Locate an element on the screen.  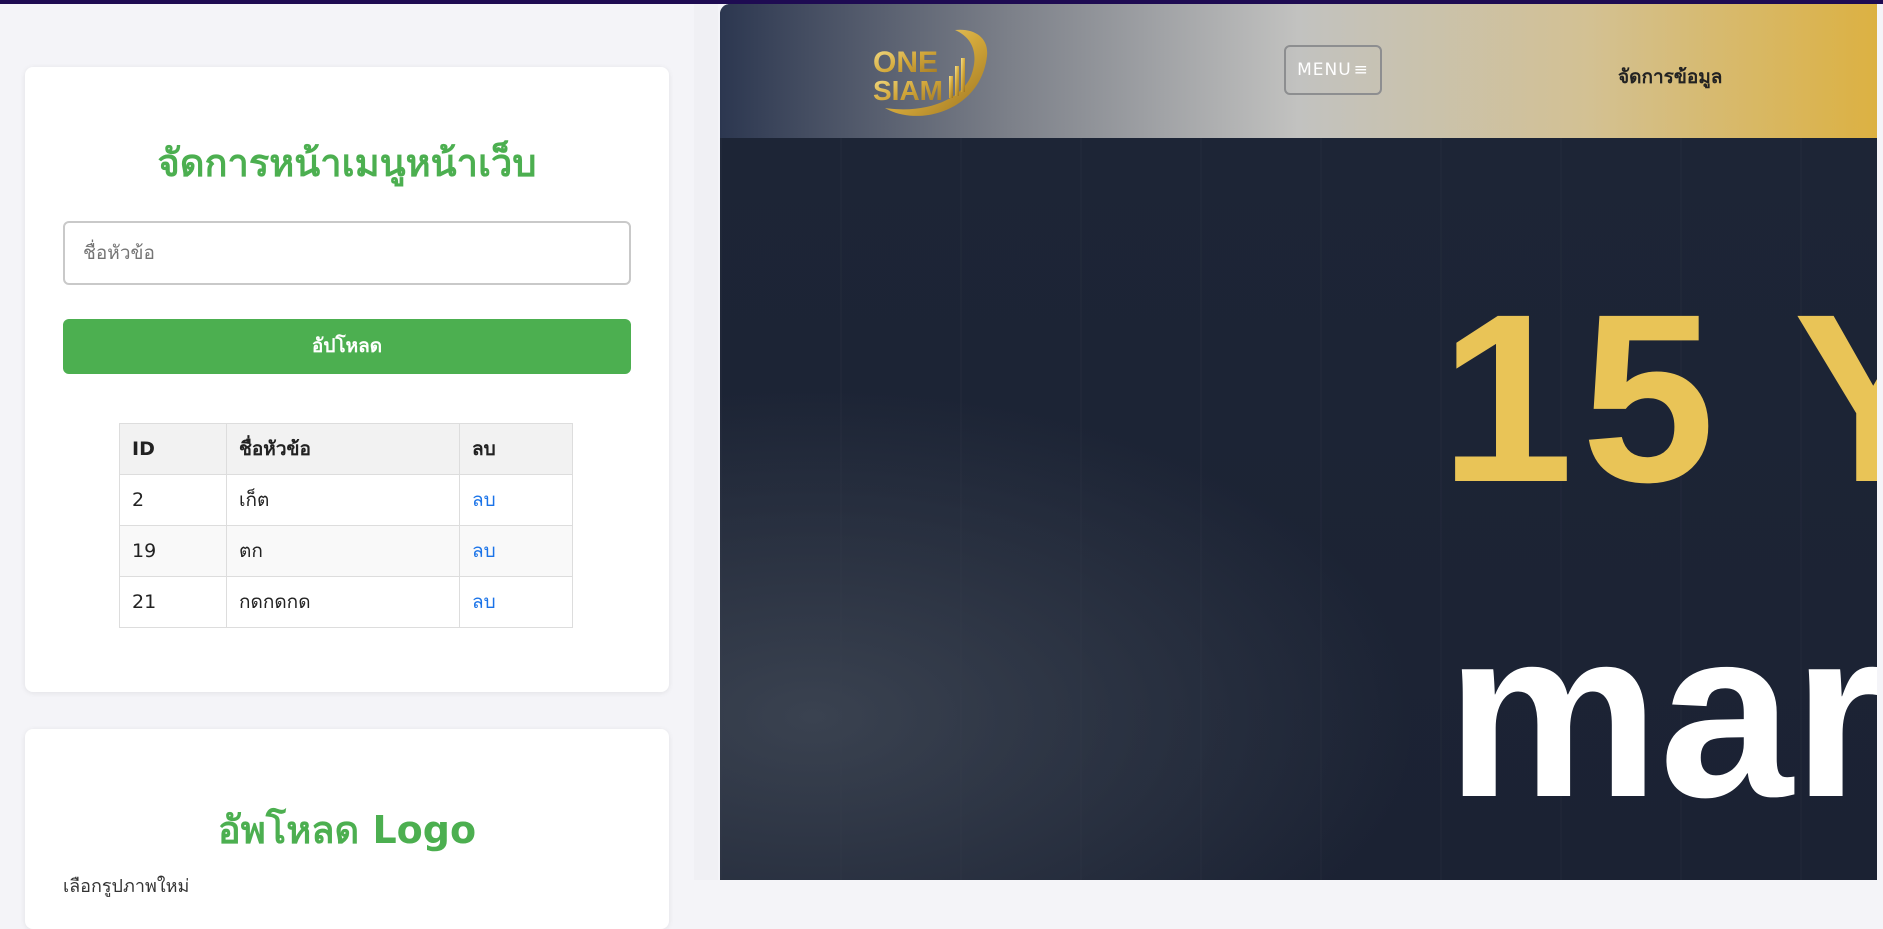
hero-headline-white: mar is located at coordinates (1661, 713).